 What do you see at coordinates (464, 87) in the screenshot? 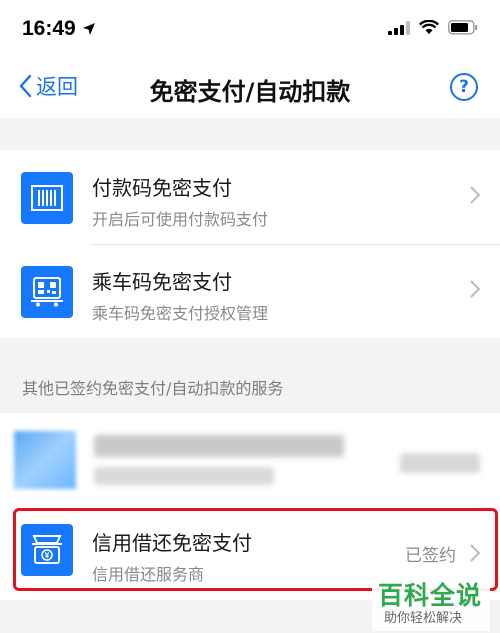
I see `help-icon: ?` at bounding box center [464, 87].